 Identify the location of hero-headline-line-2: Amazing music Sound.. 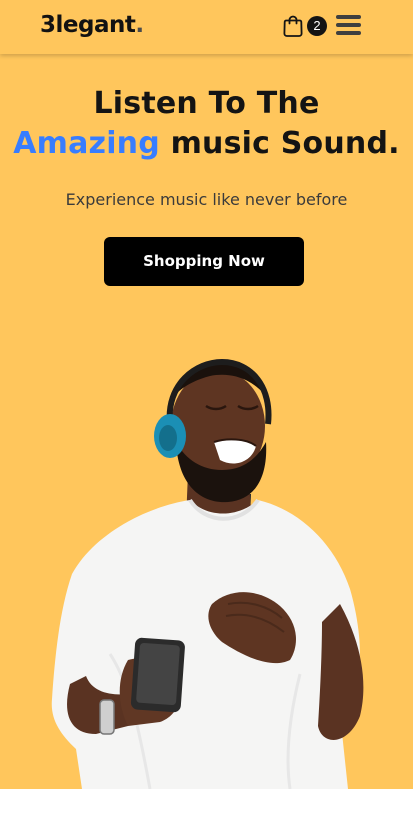
(206, 144).